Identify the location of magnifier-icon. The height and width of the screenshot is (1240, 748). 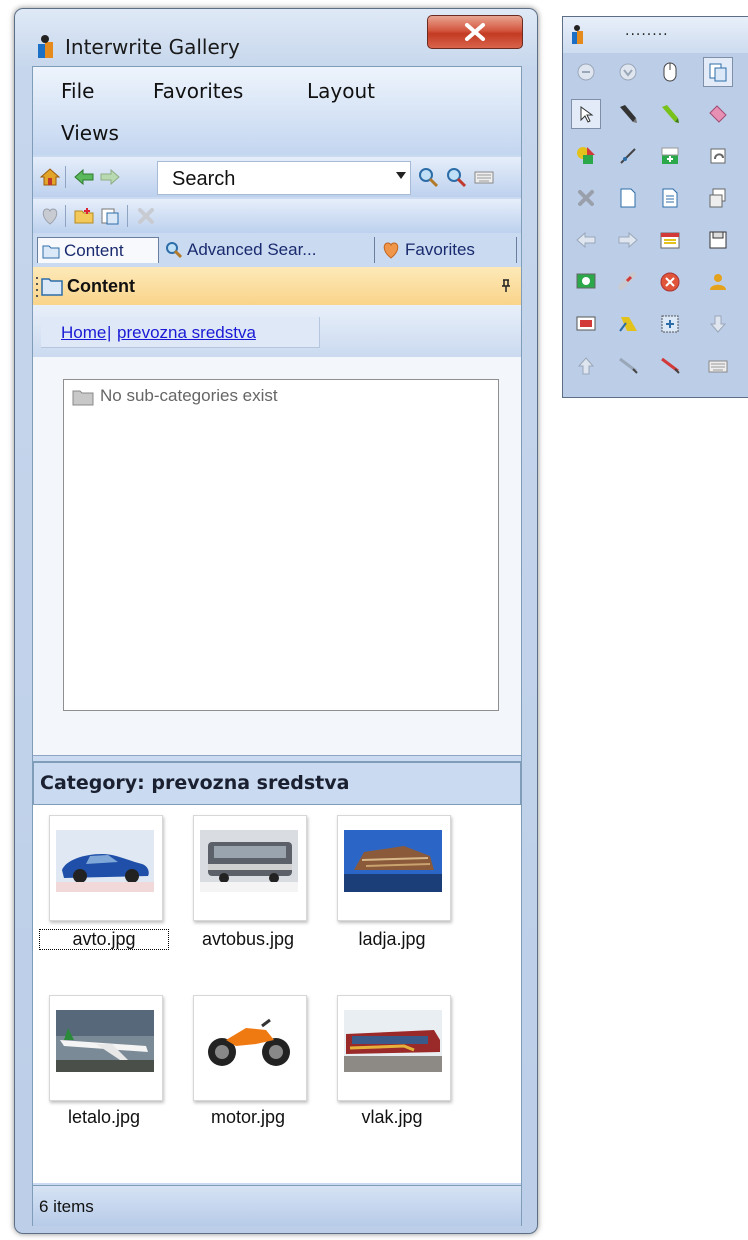
(174, 250).